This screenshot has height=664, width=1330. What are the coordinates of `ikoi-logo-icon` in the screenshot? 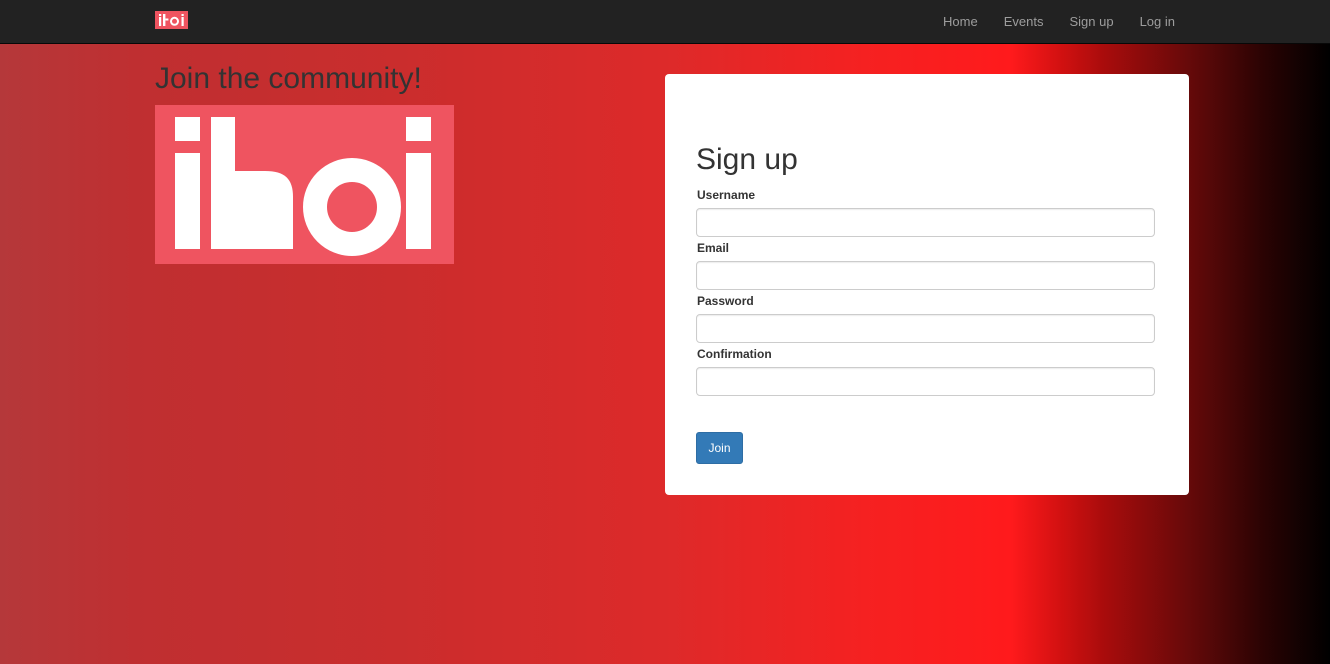 It's located at (303, 186).